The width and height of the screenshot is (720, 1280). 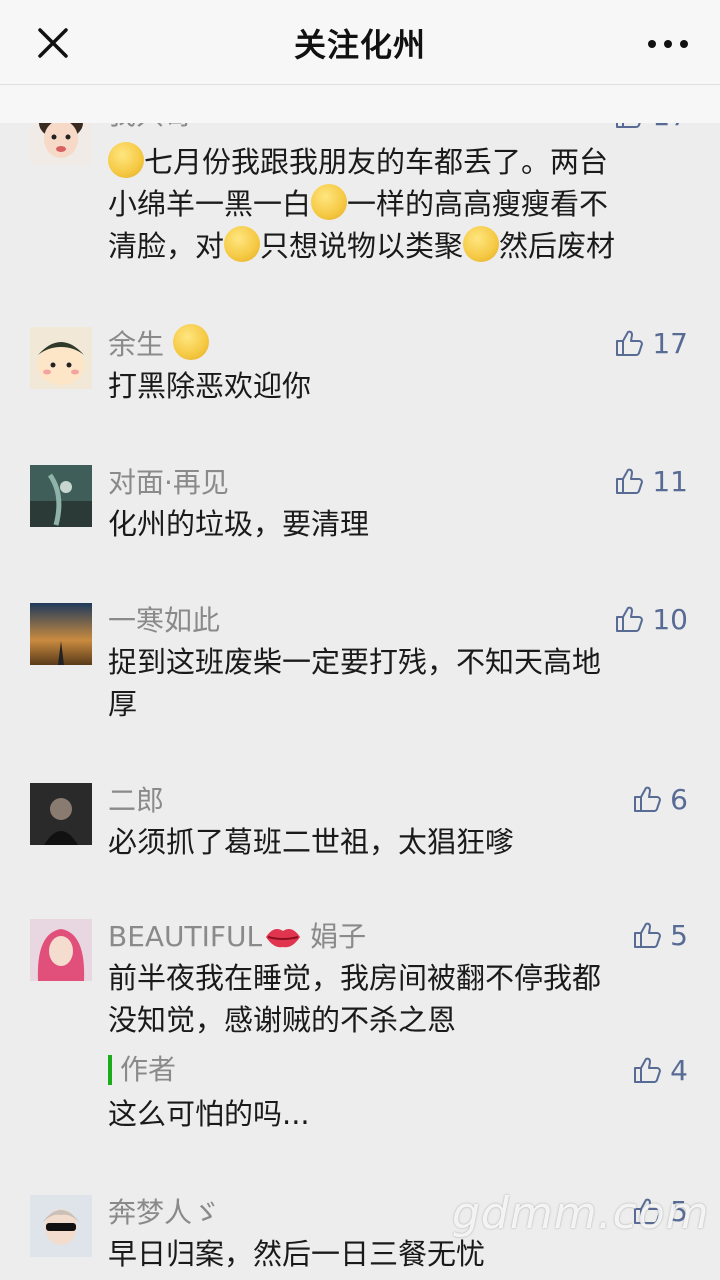 I want to click on like-count: 6, so click(x=679, y=799).